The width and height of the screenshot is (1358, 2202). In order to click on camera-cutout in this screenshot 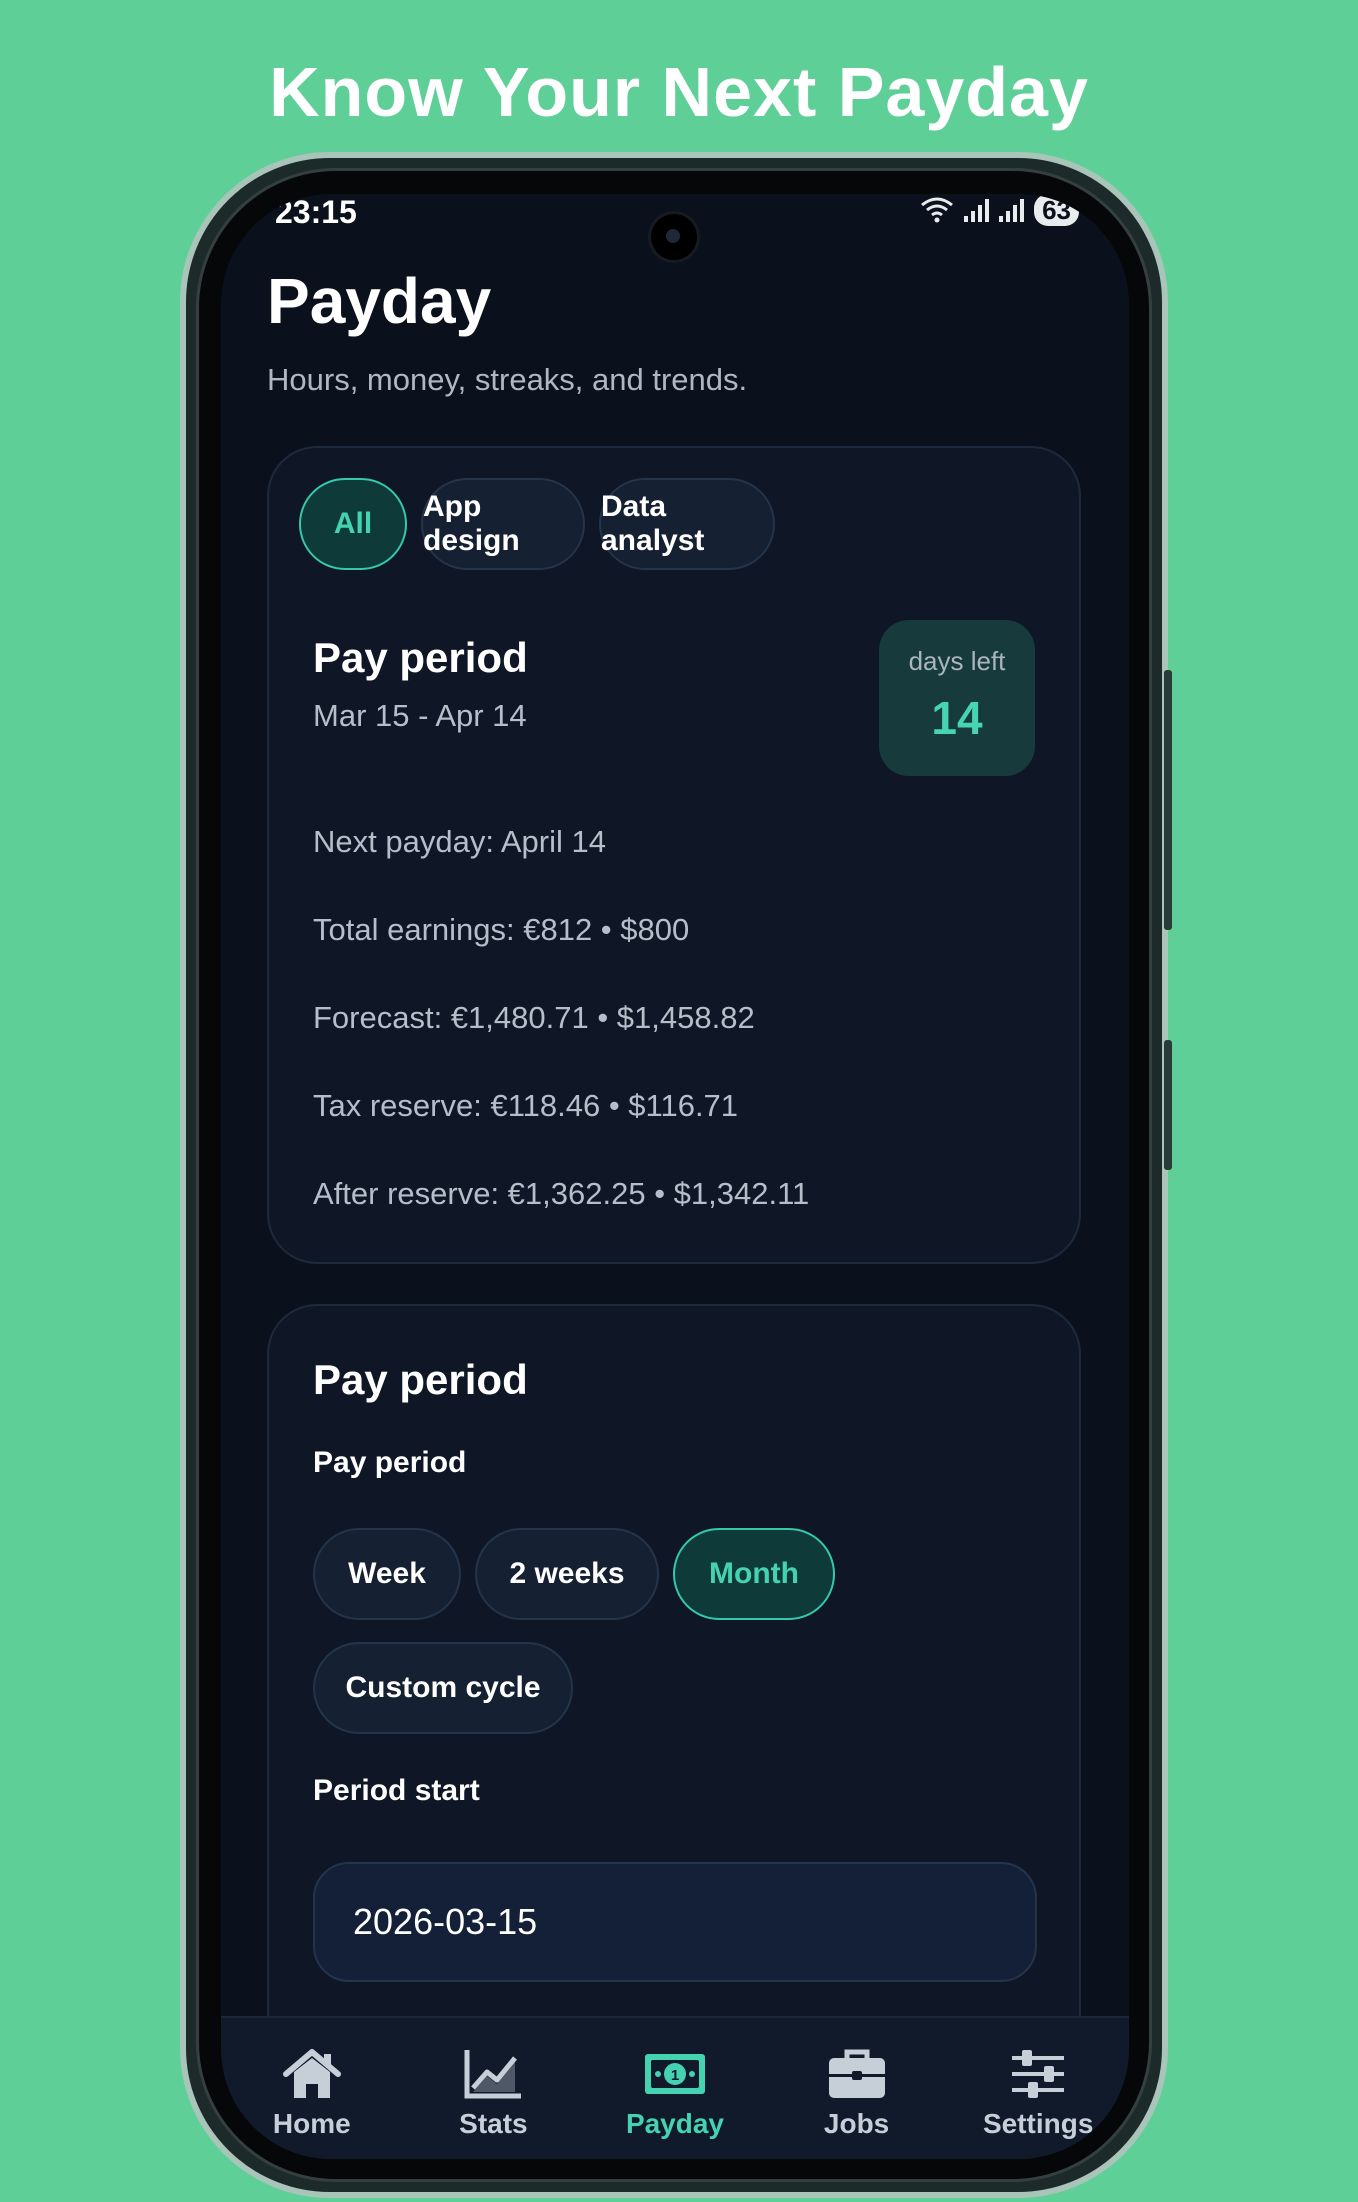, I will do `click(674, 237)`.